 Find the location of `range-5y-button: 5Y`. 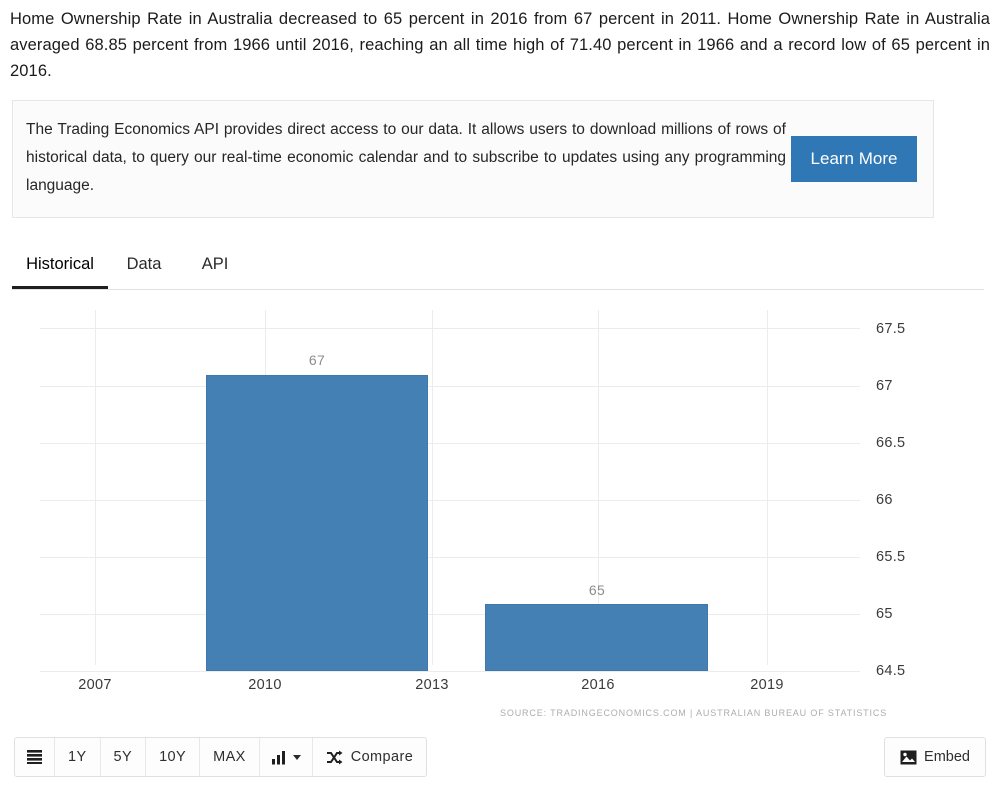

range-5y-button: 5Y is located at coordinates (124, 757).